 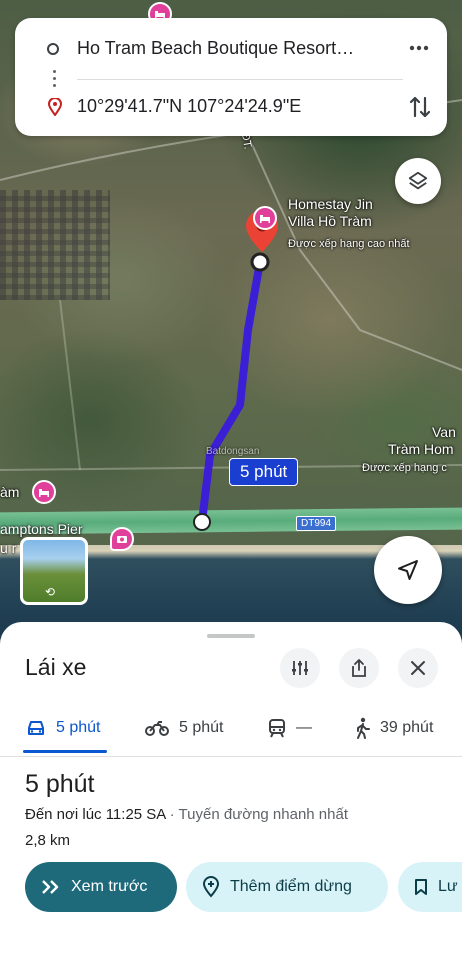 What do you see at coordinates (349, 244) in the screenshot?
I see `homestay-rating: Được xếp hạng cao nhất` at bounding box center [349, 244].